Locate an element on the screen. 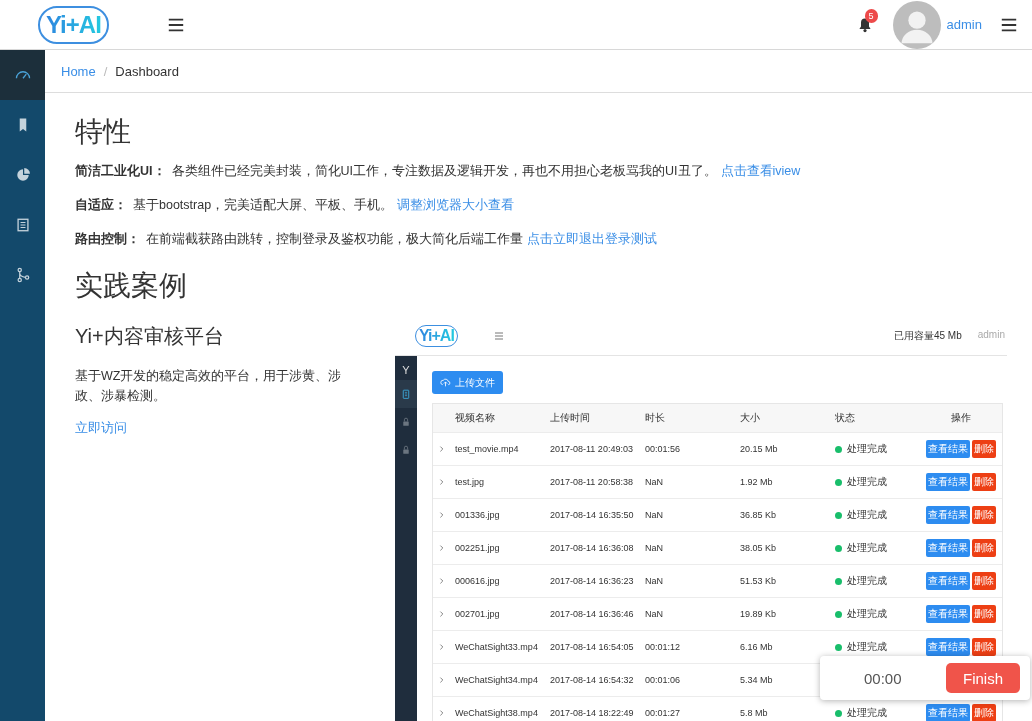  table-cell-text: 2017-08-14 16:36:46 is located at coordinates (592, 614).